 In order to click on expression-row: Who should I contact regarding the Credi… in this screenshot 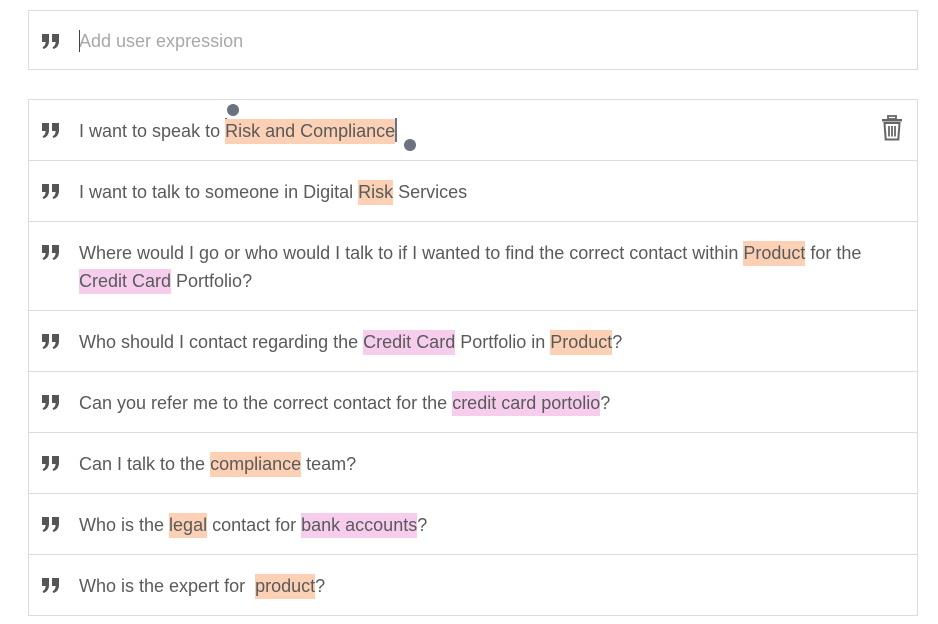, I will do `click(473, 341)`.